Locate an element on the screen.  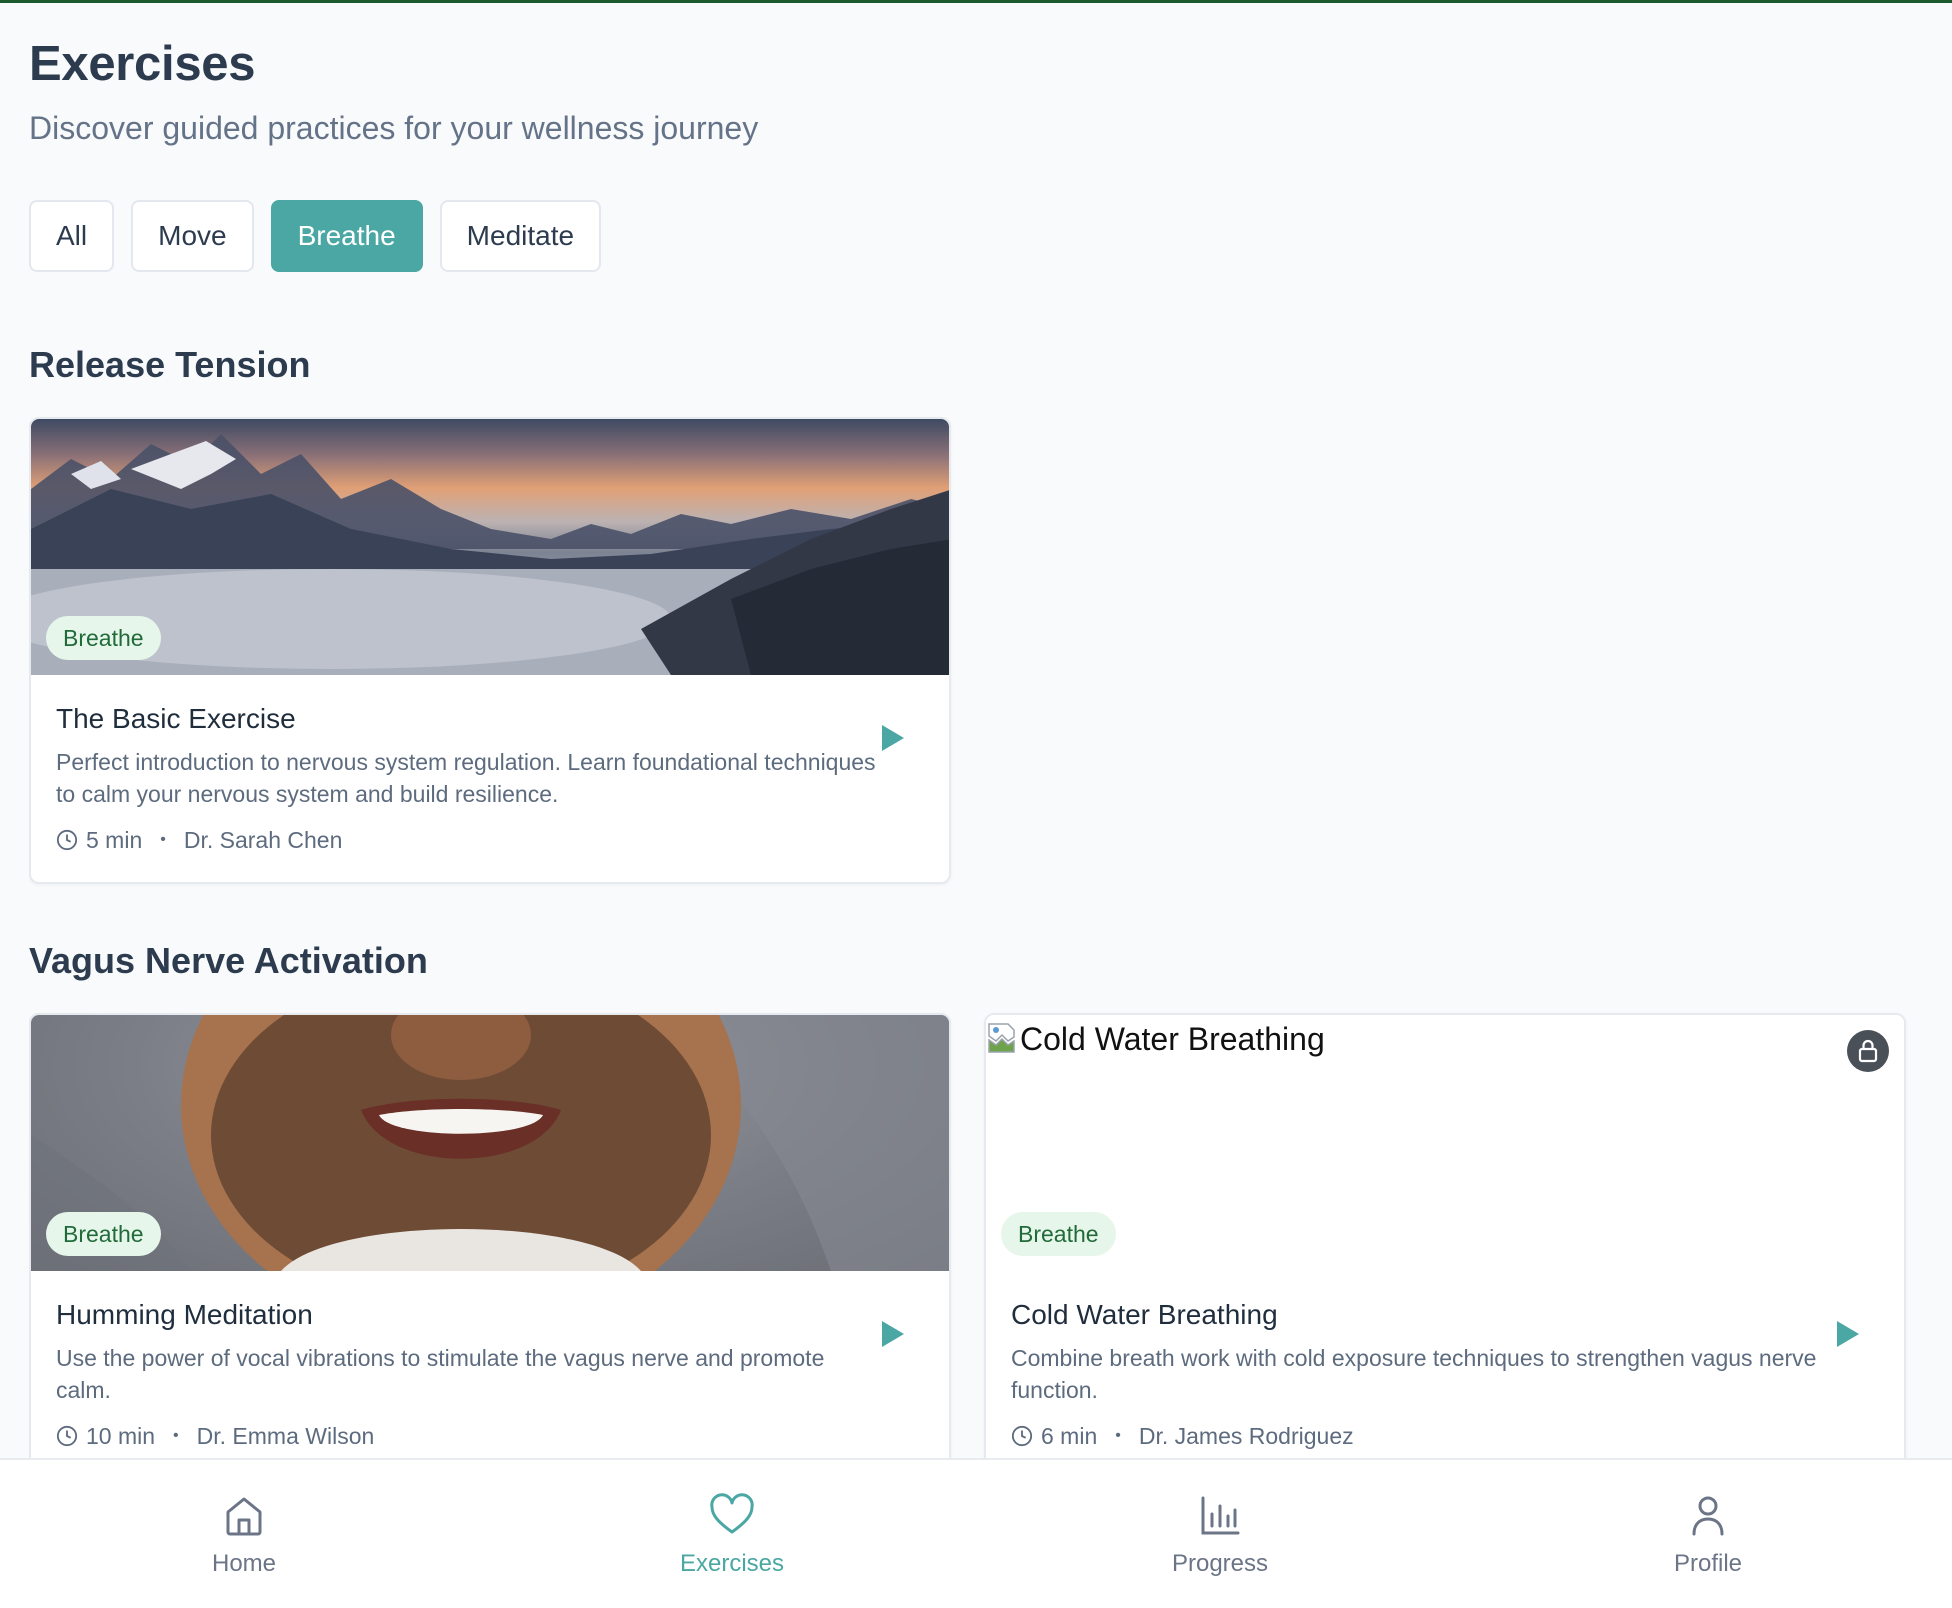
section-title-vagus-nerve: Vagus Nerve Activation is located at coordinates (228, 960).